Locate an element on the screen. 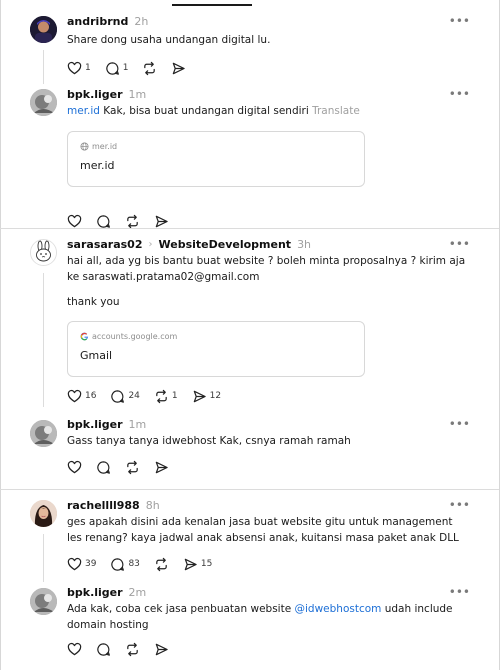 The height and width of the screenshot is (670, 500). translate-link: Translate is located at coordinates (336, 111).